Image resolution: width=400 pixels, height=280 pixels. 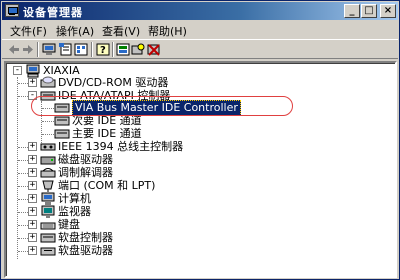 What do you see at coordinates (388, 11) in the screenshot?
I see `close-button: ×` at bounding box center [388, 11].